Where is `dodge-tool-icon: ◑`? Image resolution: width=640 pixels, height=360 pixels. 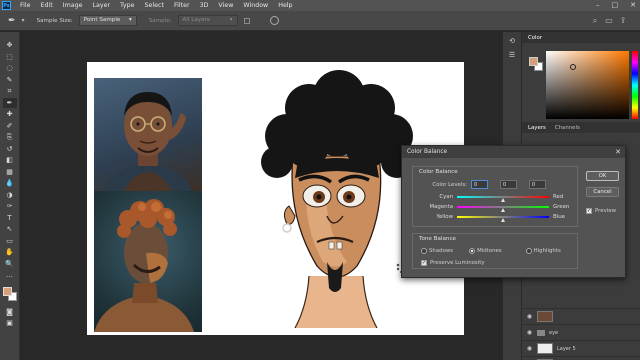 dodge-tool-icon: ◑ is located at coordinates (10, 195).